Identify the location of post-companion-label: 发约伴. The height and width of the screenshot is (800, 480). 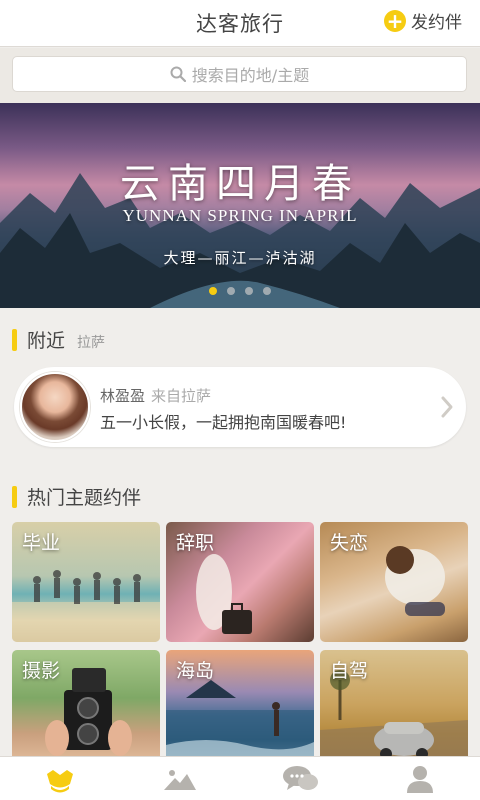
(436, 23).